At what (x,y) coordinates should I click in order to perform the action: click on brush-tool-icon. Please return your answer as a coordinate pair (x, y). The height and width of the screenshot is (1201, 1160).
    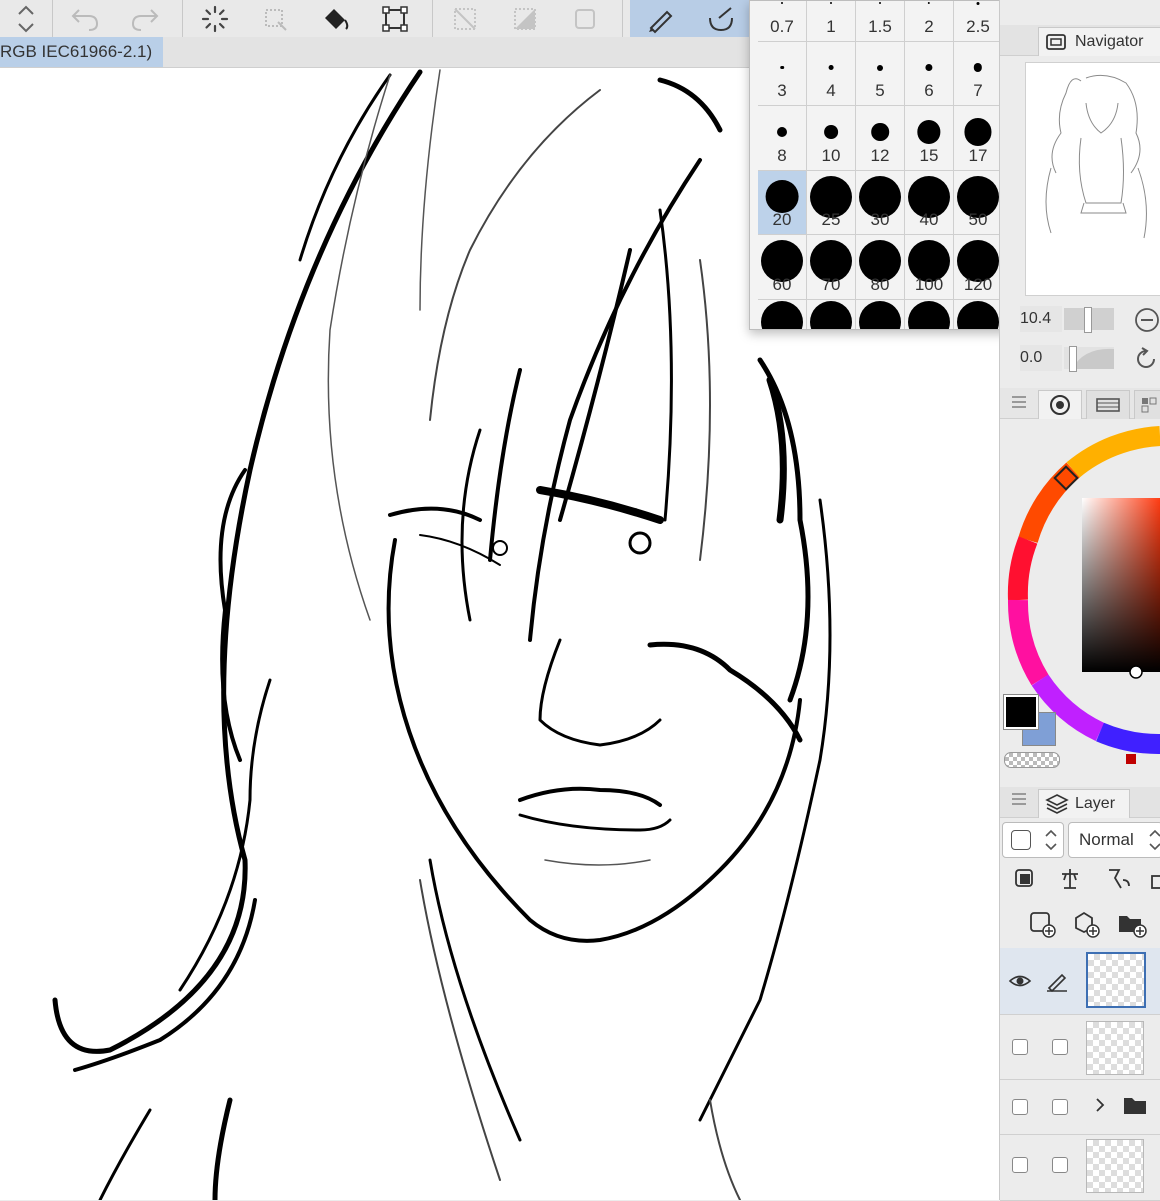
    Looking at the image, I should click on (719, 18).